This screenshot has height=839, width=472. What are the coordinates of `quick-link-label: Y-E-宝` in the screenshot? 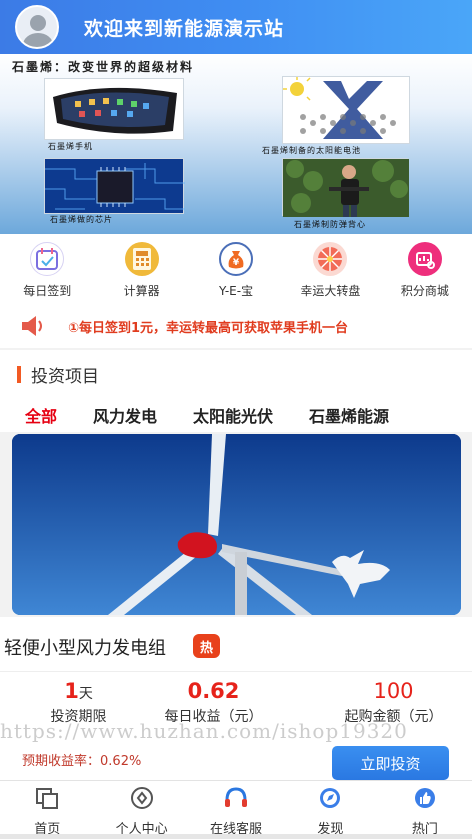 It's located at (236, 291).